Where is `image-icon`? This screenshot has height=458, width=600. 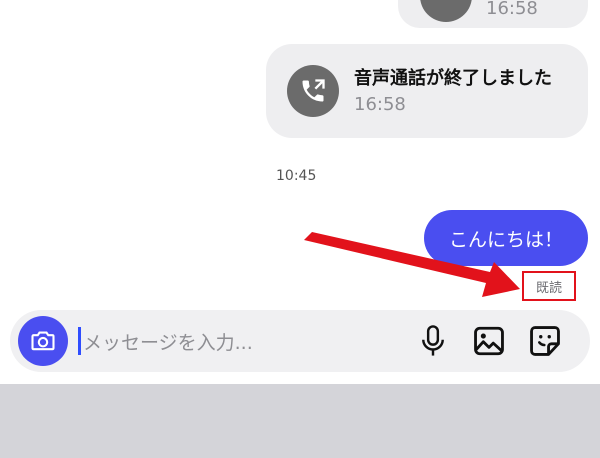
image-icon is located at coordinates (489, 341).